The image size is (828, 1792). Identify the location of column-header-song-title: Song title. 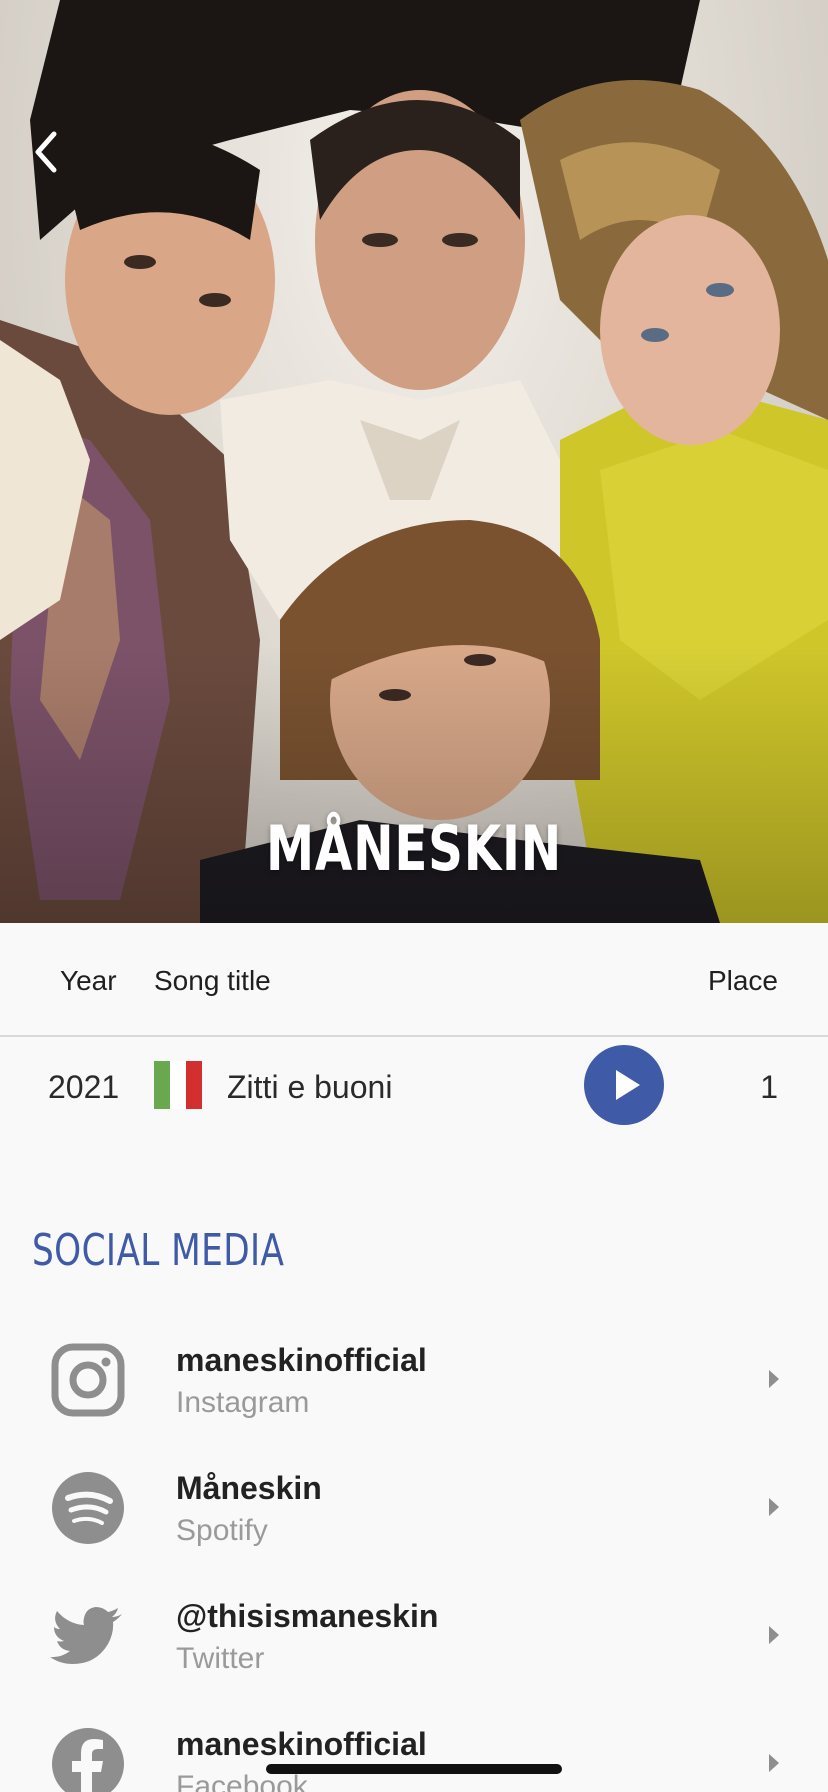
(212, 980).